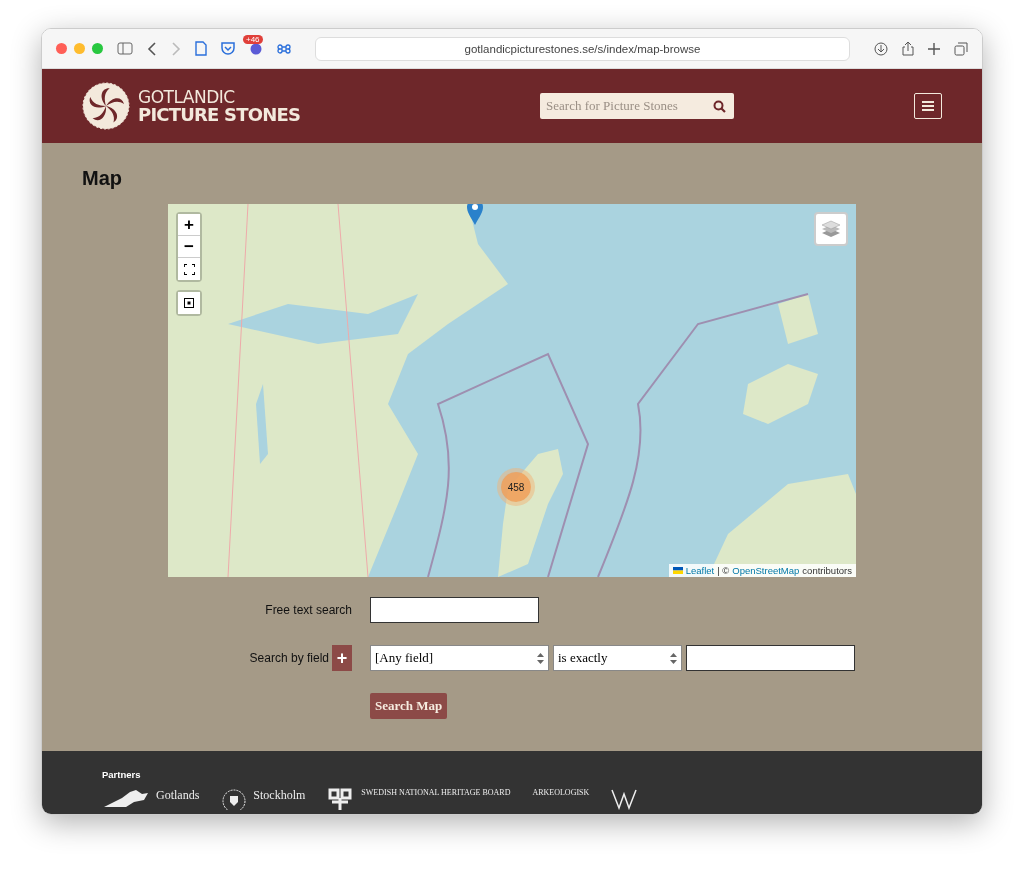 The image size is (1024, 869). I want to click on pocket-icon, so click(228, 48).